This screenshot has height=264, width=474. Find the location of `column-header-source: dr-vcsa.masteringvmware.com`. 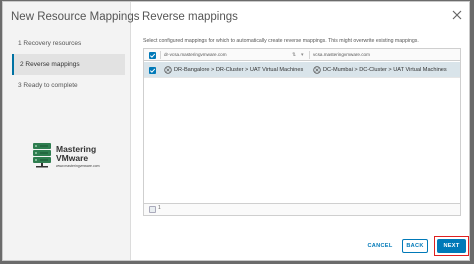

column-header-source: dr-vcsa.masteringvmware.com is located at coordinates (195, 55).